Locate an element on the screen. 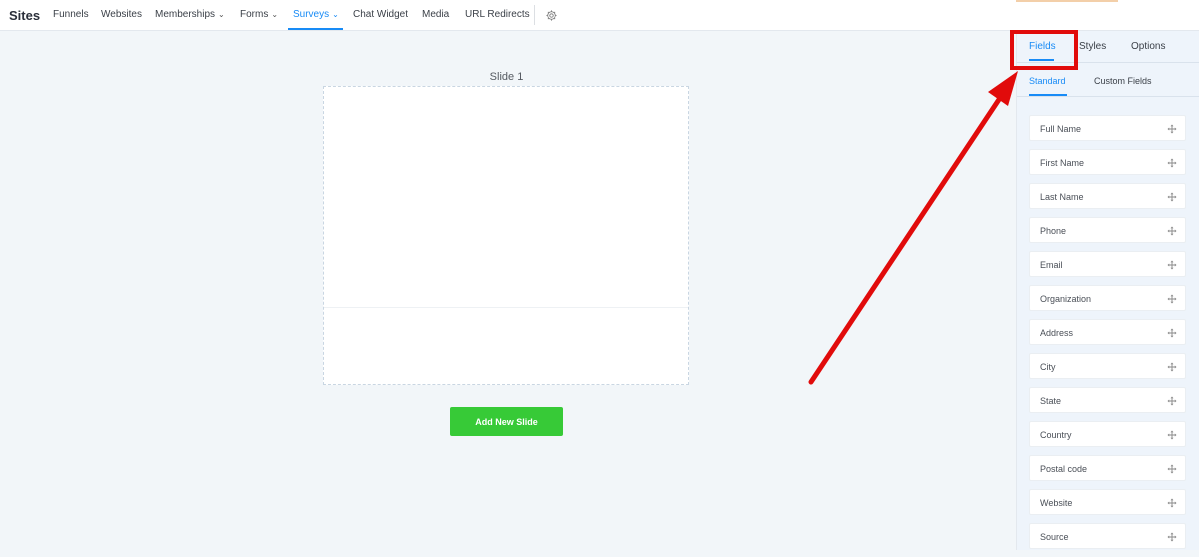 The height and width of the screenshot is (557, 1199). annotation-arrow is located at coordinates (913, 228).